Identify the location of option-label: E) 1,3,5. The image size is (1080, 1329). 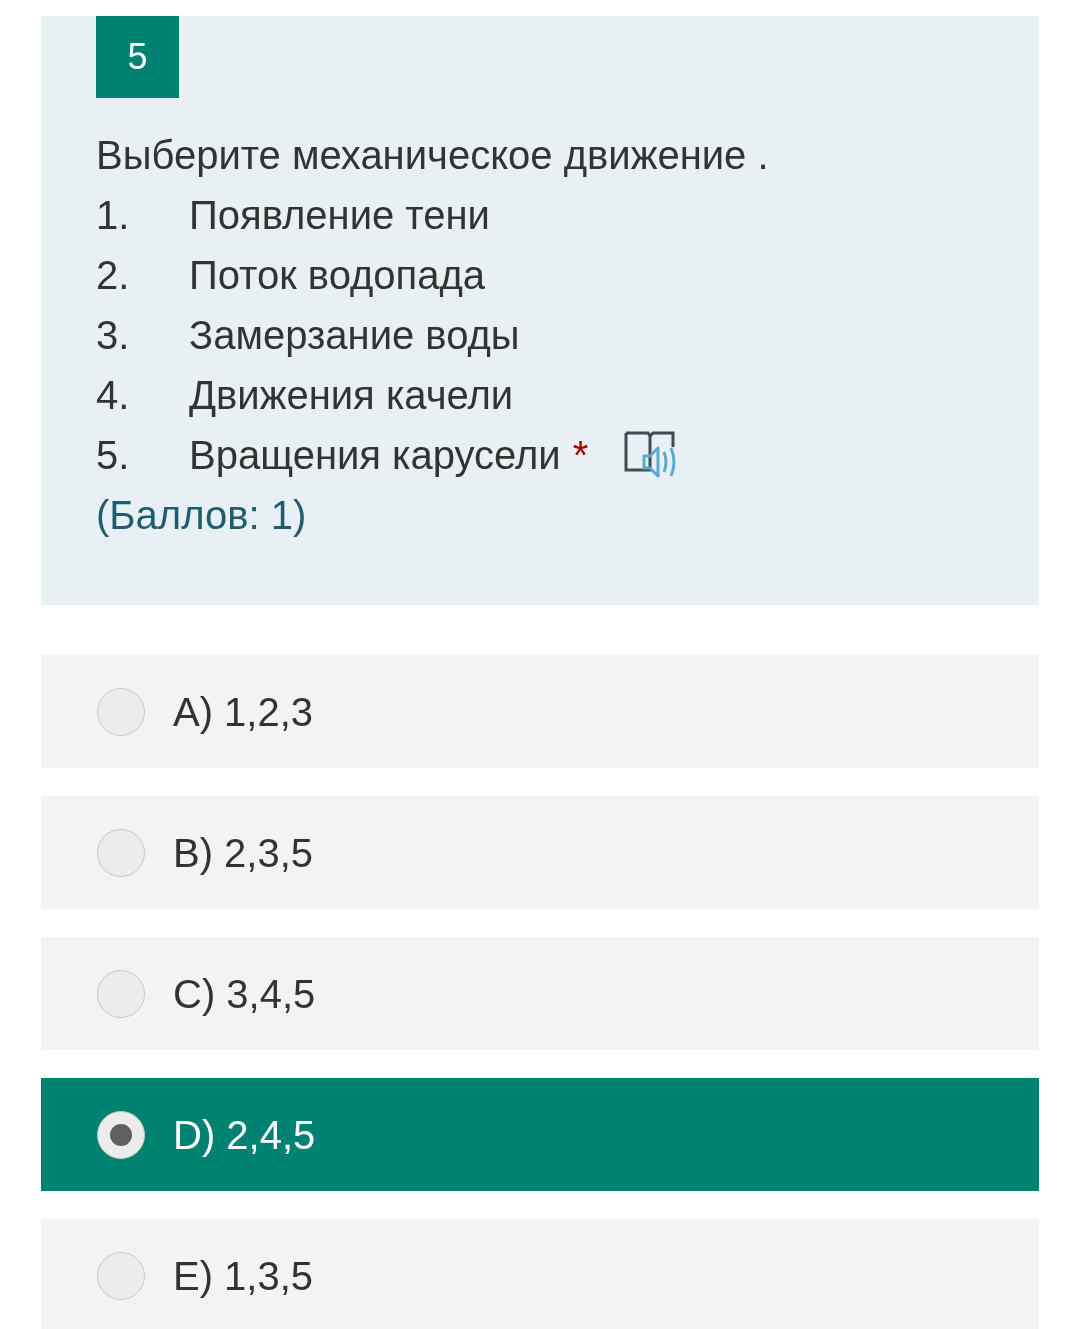
(243, 1276).